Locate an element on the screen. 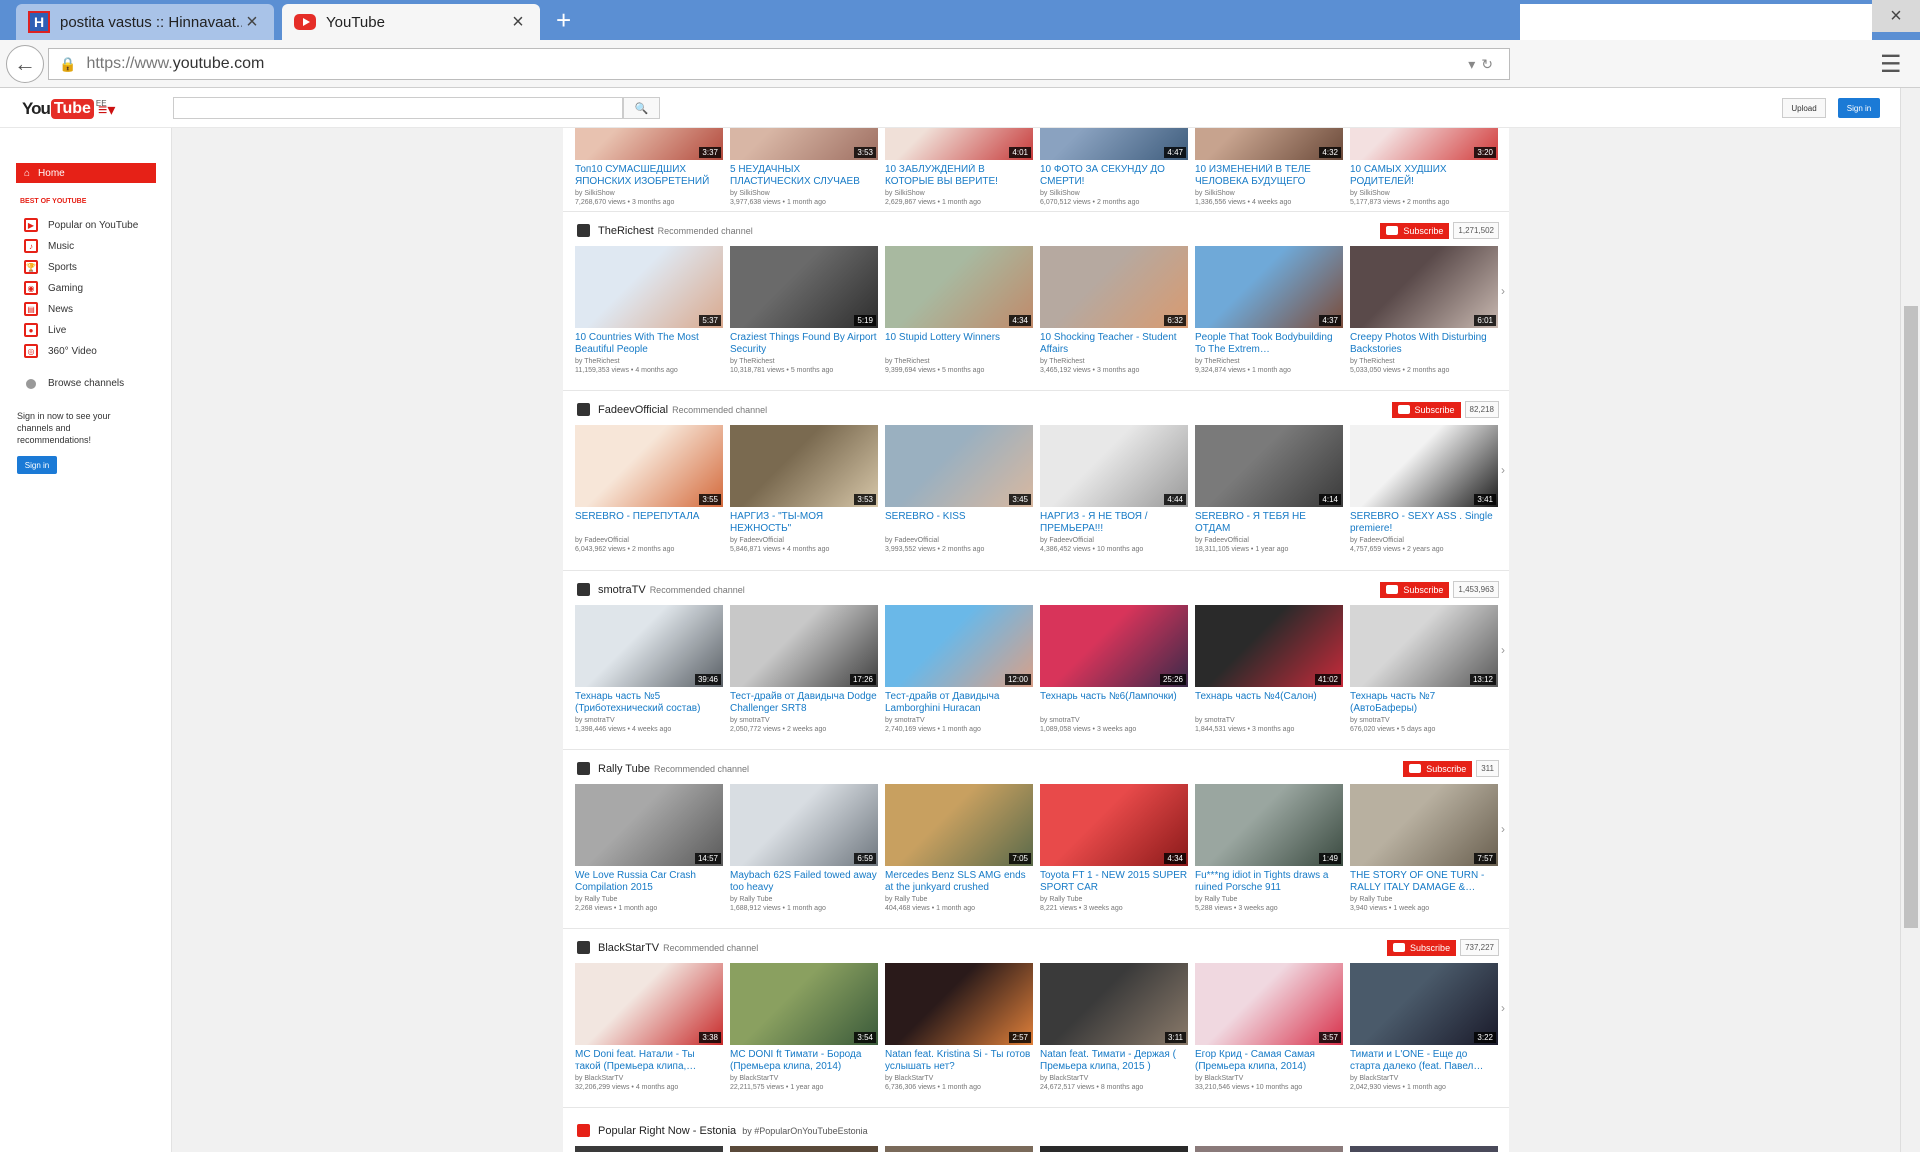 This screenshot has width=1920, height=1152. channel-name: FadeevOfficial is located at coordinates (633, 410).